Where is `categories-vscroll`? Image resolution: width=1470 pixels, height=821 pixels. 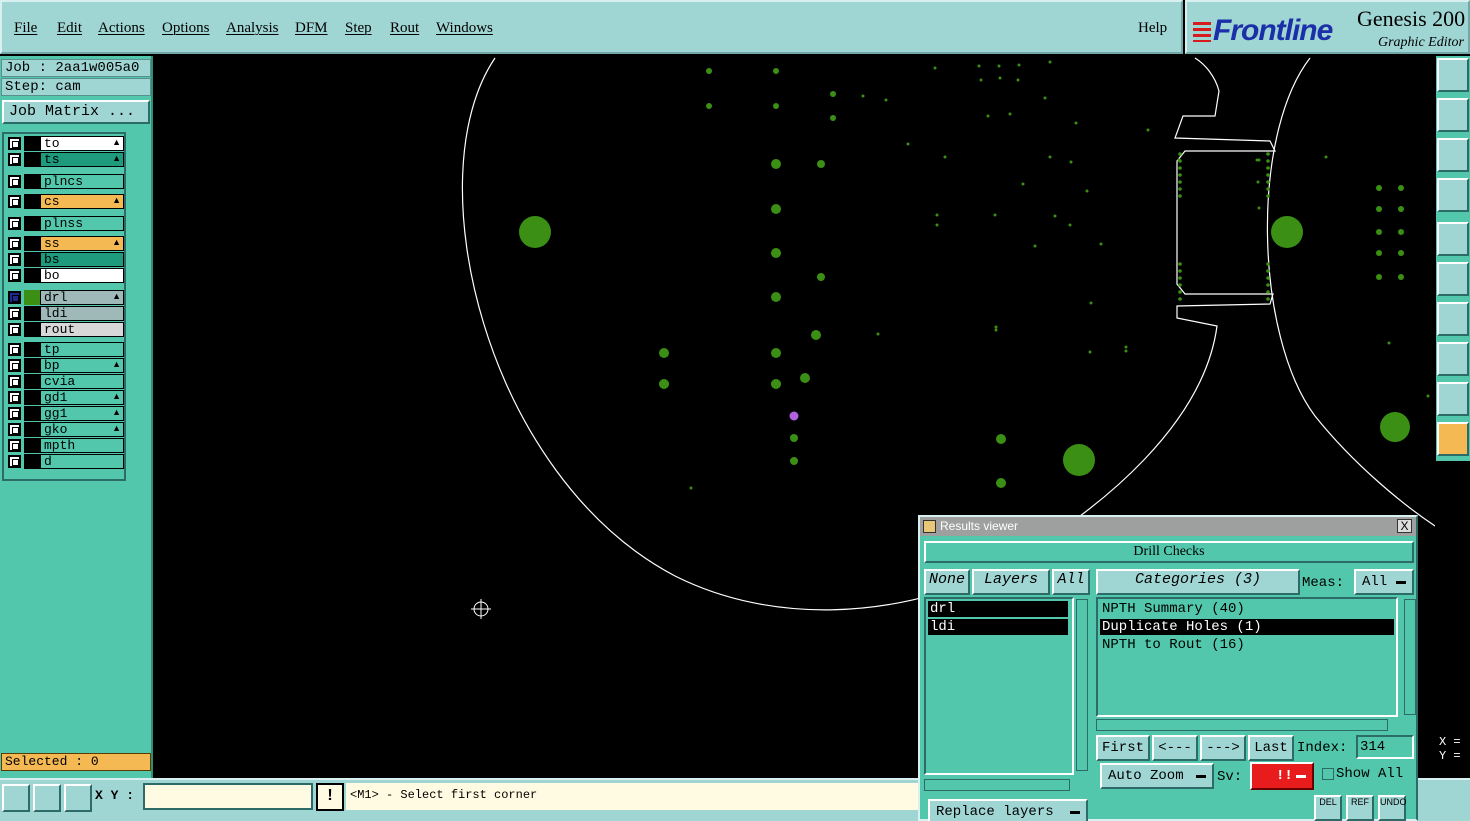
categories-vscroll is located at coordinates (1410, 657).